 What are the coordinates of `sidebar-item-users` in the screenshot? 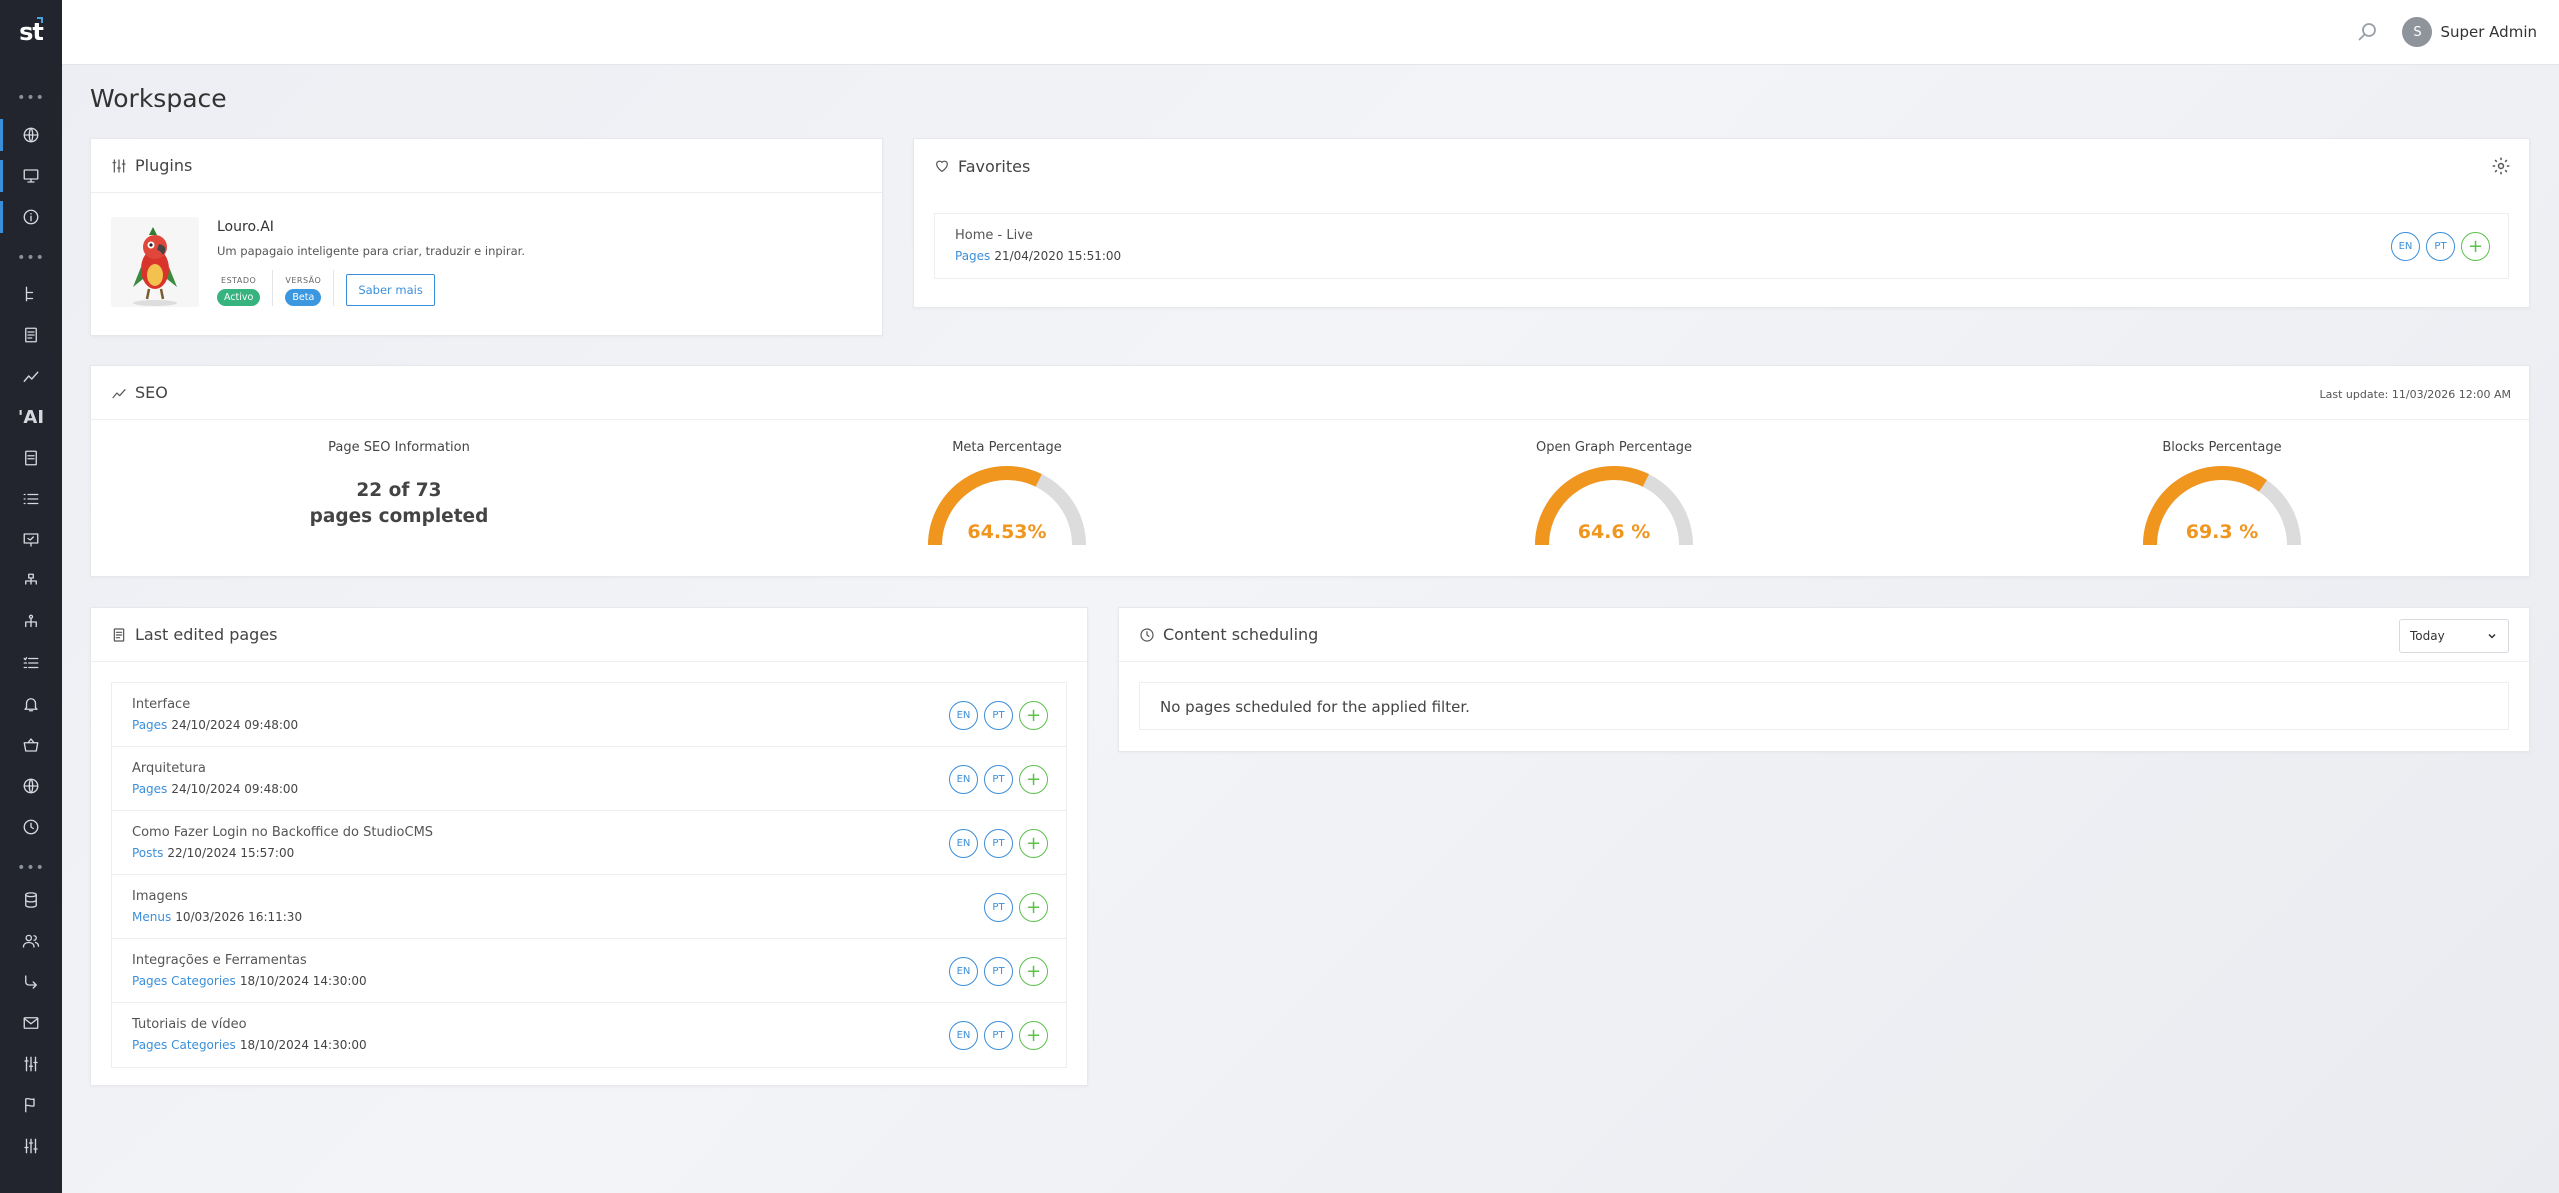 It's located at (31, 941).